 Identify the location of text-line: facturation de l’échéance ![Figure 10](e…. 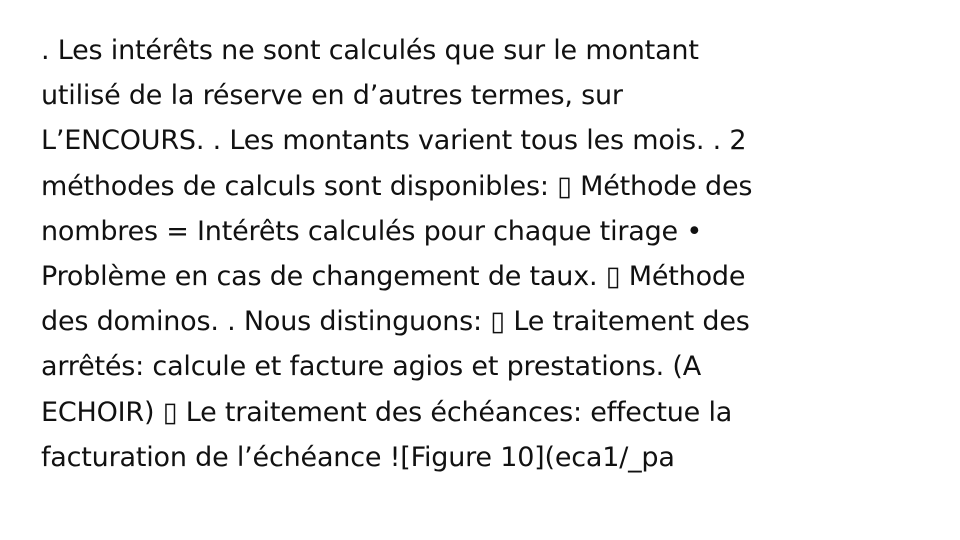
(358, 457).